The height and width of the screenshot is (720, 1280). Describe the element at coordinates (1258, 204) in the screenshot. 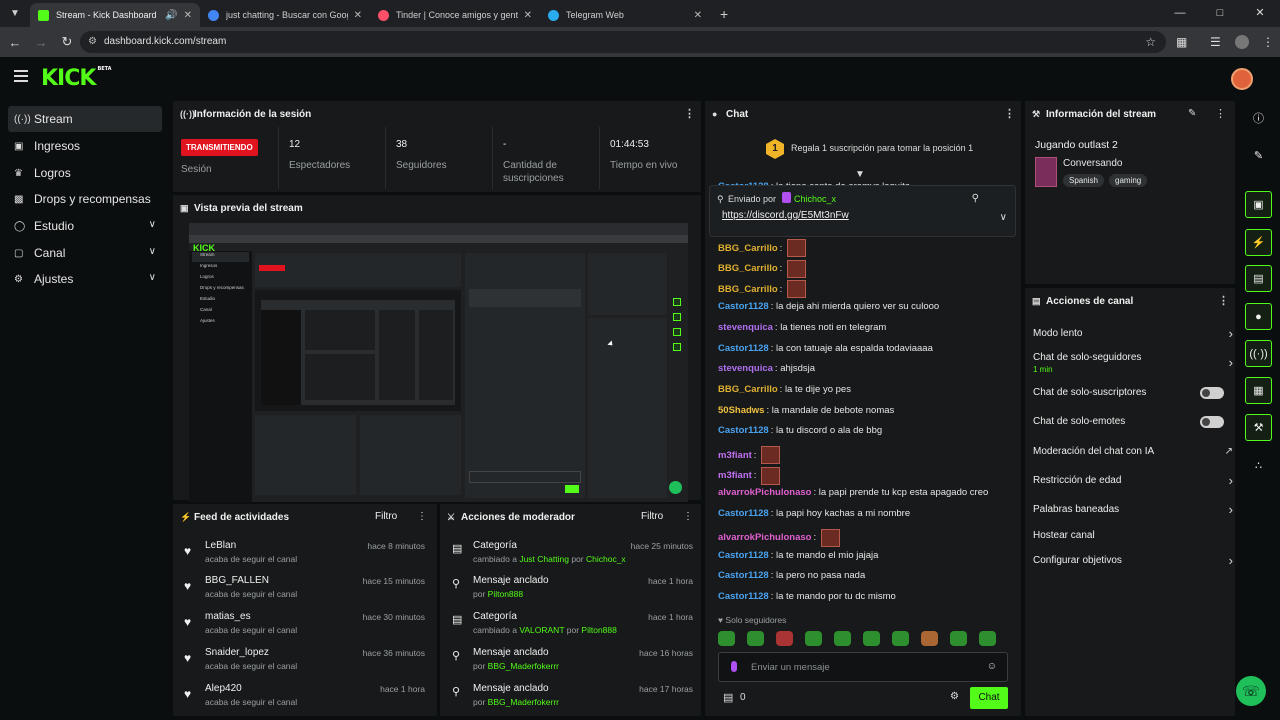

I see `camera-focus-icon: ▣` at that location.